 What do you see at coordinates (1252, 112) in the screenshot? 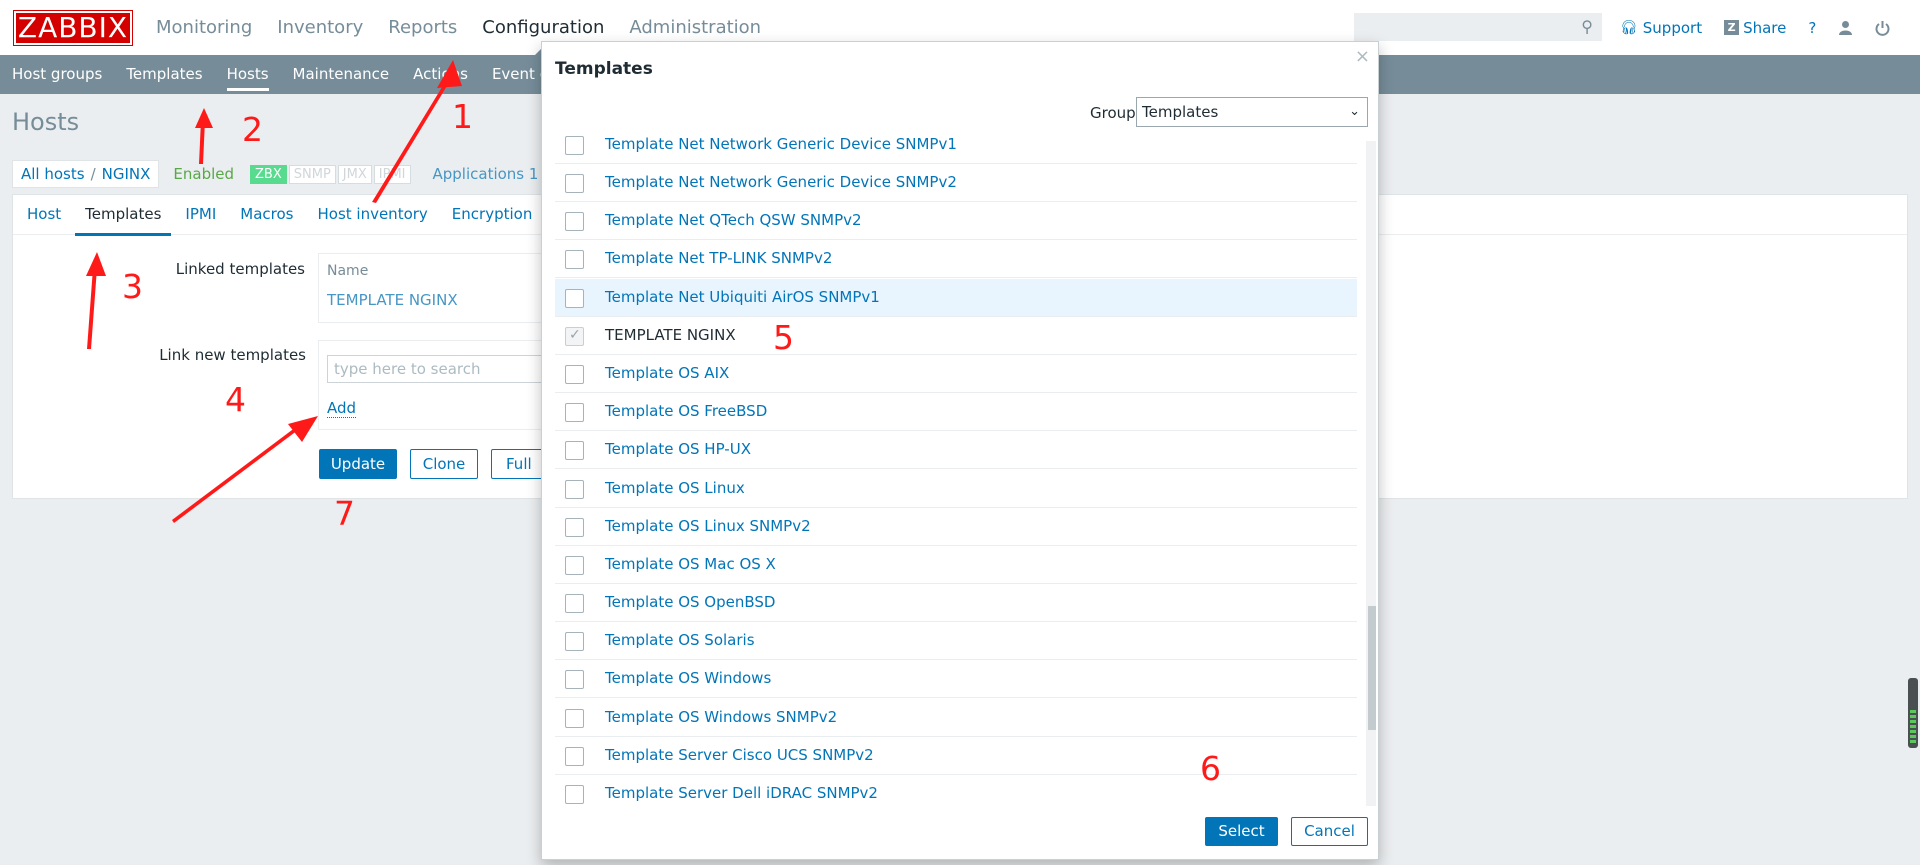
I see `group-select: Templates ⌄` at bounding box center [1252, 112].